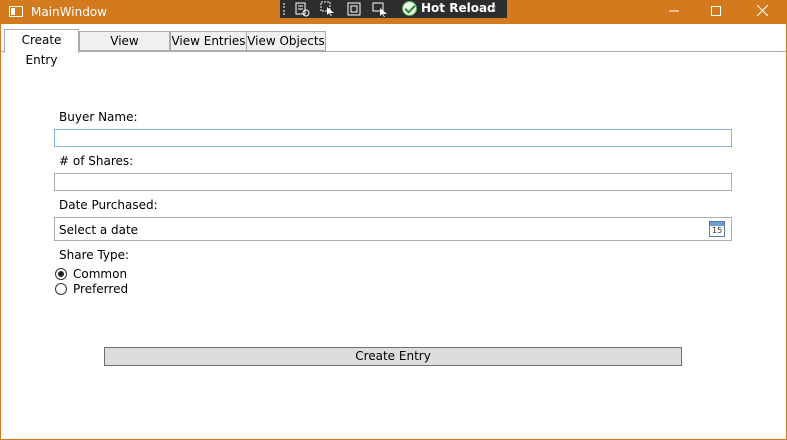  Describe the element at coordinates (393, 9) in the screenshot. I see `hot-reload-toolbar: Hot Reload ‹` at that location.